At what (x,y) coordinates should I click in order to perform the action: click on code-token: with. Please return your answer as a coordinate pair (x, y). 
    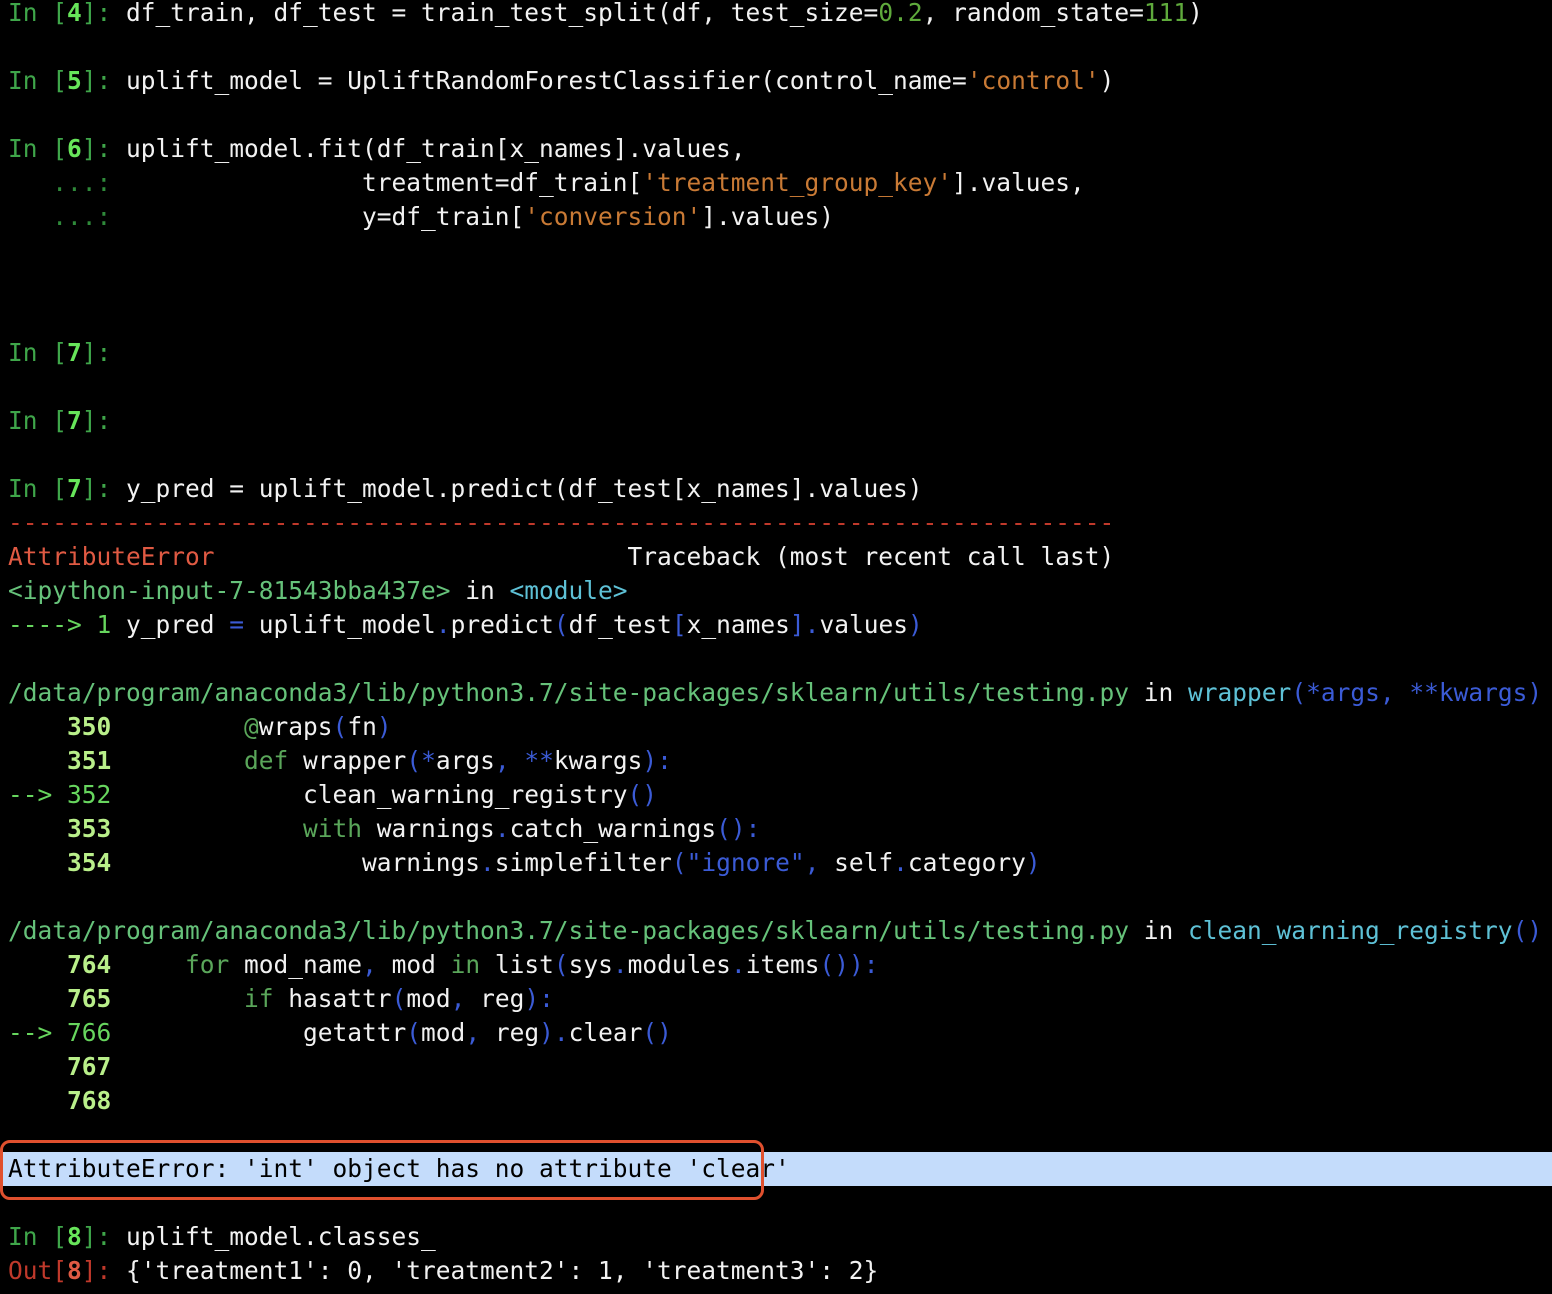
    Looking at the image, I should click on (333, 828).